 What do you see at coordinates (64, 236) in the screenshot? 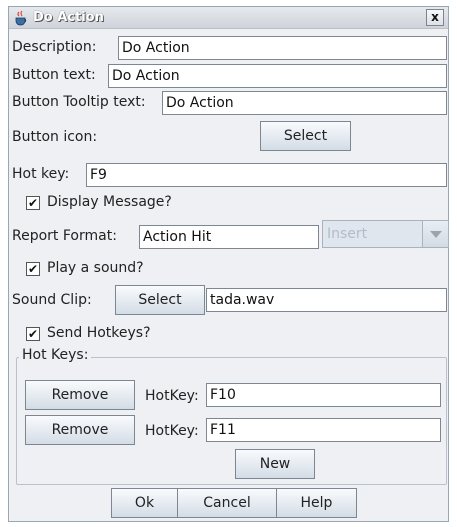
I see `report-format-label: Report Format:` at bounding box center [64, 236].